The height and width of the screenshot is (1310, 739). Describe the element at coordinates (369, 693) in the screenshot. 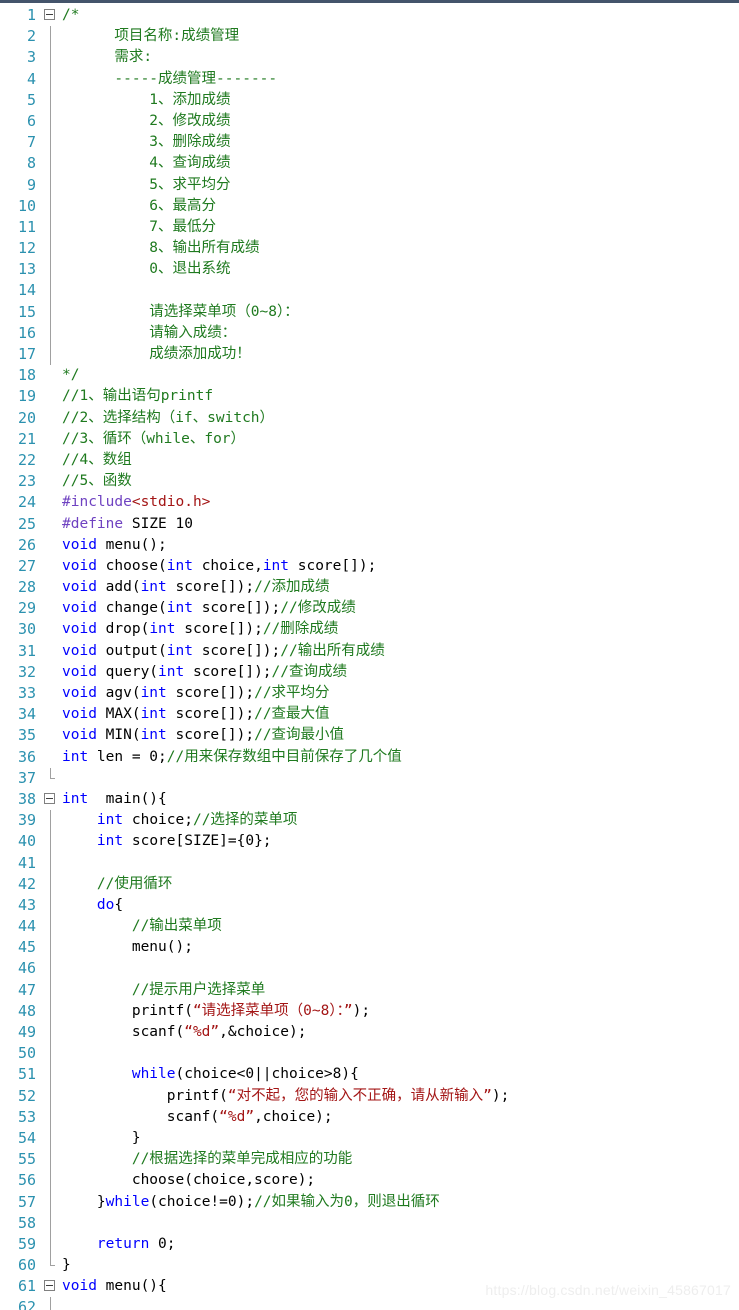

I see `code-line: 33 void agv(int score[]);//求平均分` at that location.